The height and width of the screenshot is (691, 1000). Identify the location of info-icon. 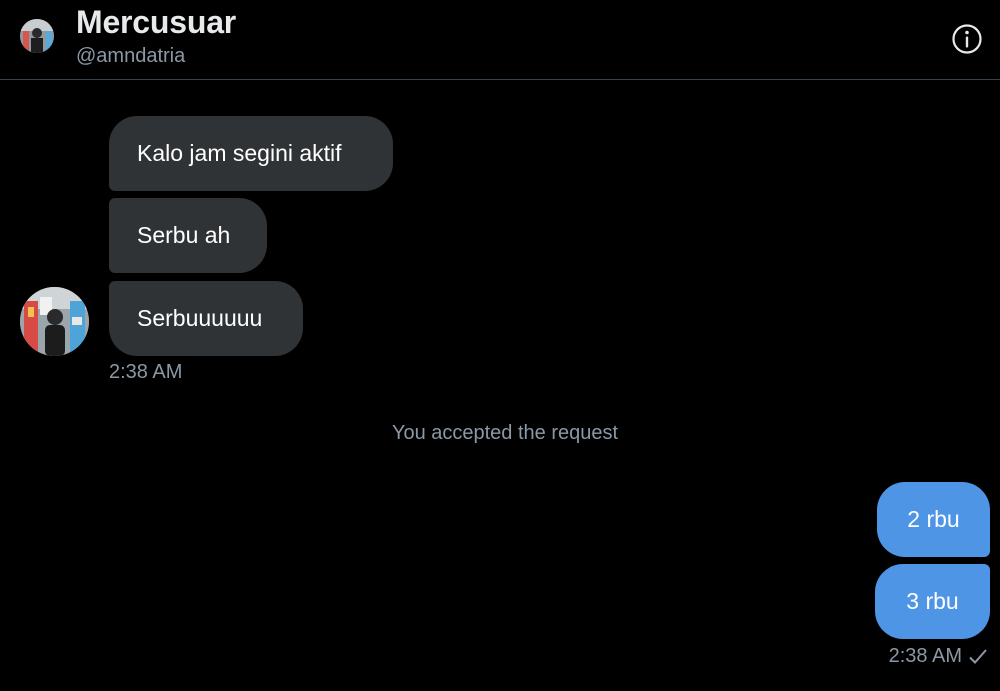
(967, 39).